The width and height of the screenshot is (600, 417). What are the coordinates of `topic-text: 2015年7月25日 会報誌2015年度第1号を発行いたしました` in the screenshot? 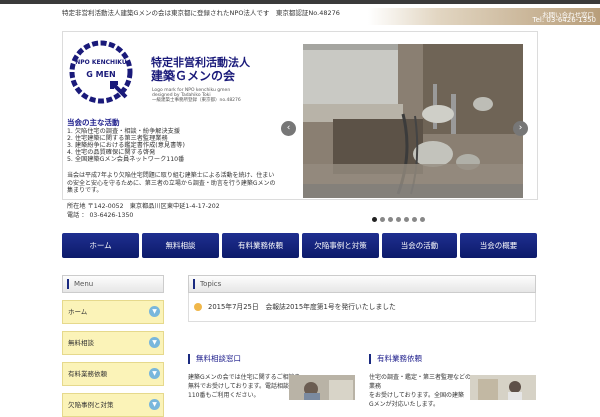 It's located at (302, 307).